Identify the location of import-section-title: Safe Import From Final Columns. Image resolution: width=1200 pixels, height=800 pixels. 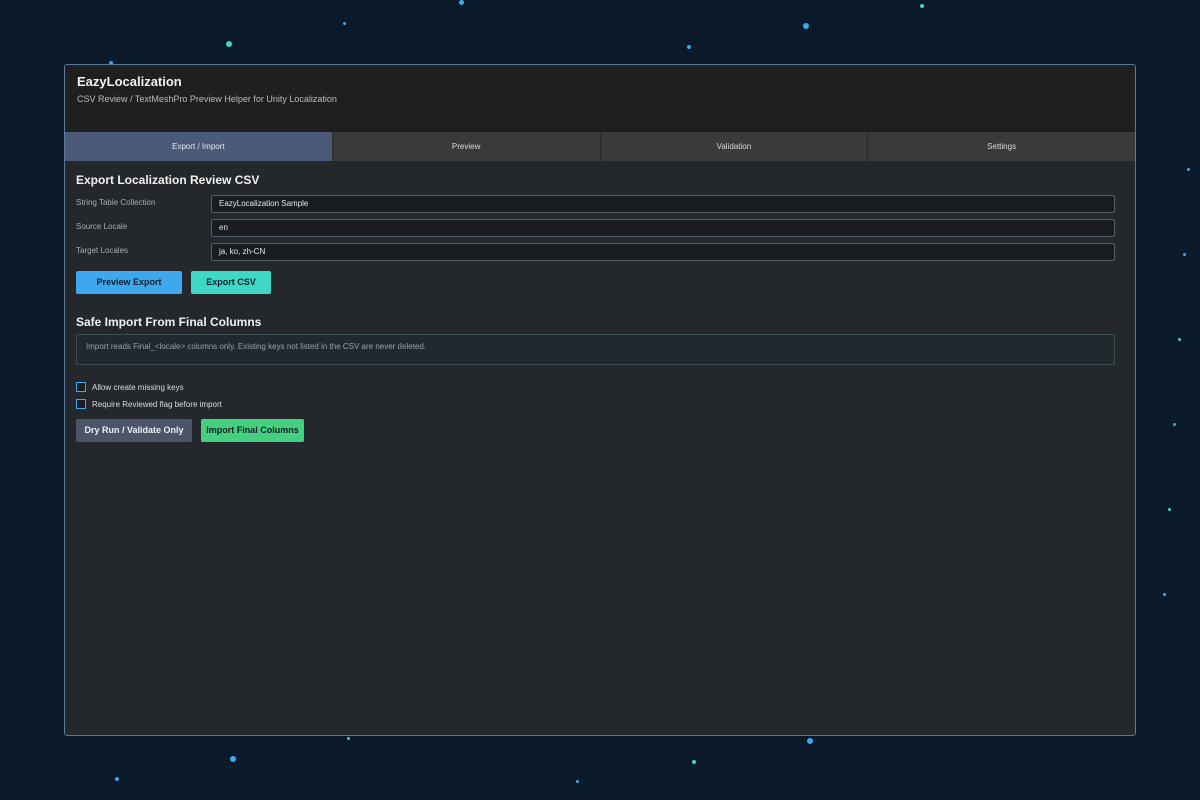
(169, 322).